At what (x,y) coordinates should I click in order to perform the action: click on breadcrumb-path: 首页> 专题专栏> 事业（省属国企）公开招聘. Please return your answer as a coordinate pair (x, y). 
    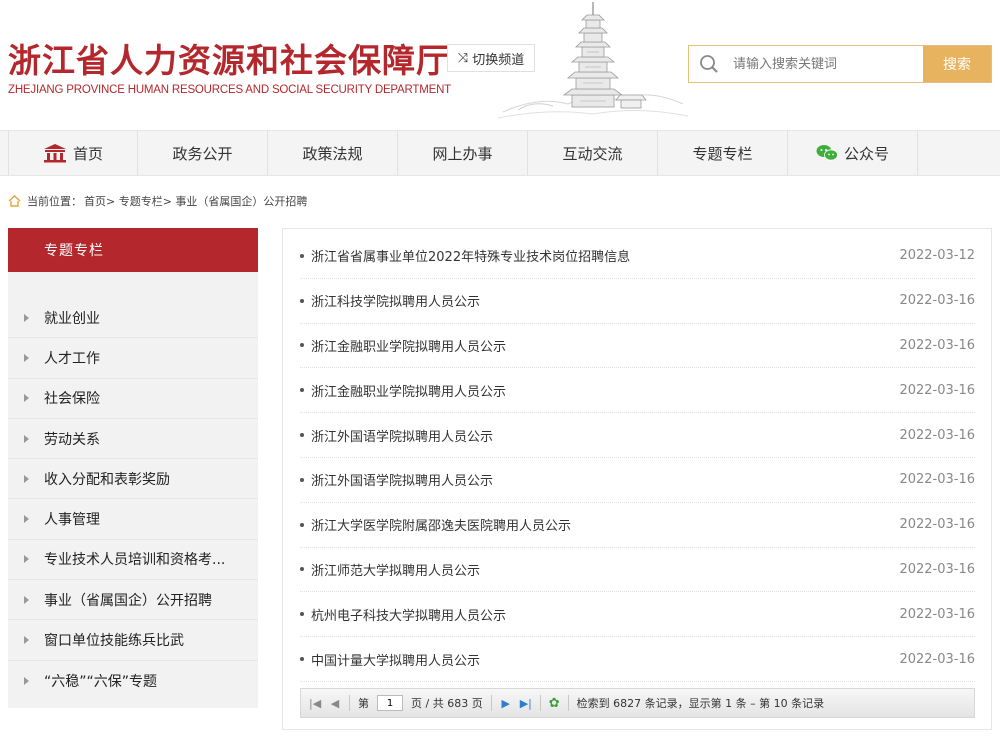
    Looking at the image, I should click on (195, 201).